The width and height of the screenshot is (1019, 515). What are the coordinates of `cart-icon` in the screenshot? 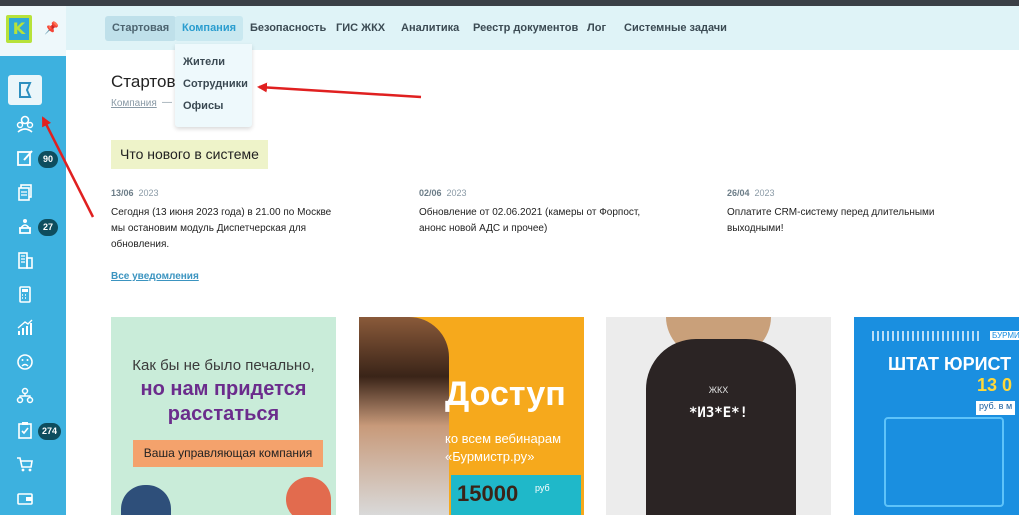 It's located at (25, 464).